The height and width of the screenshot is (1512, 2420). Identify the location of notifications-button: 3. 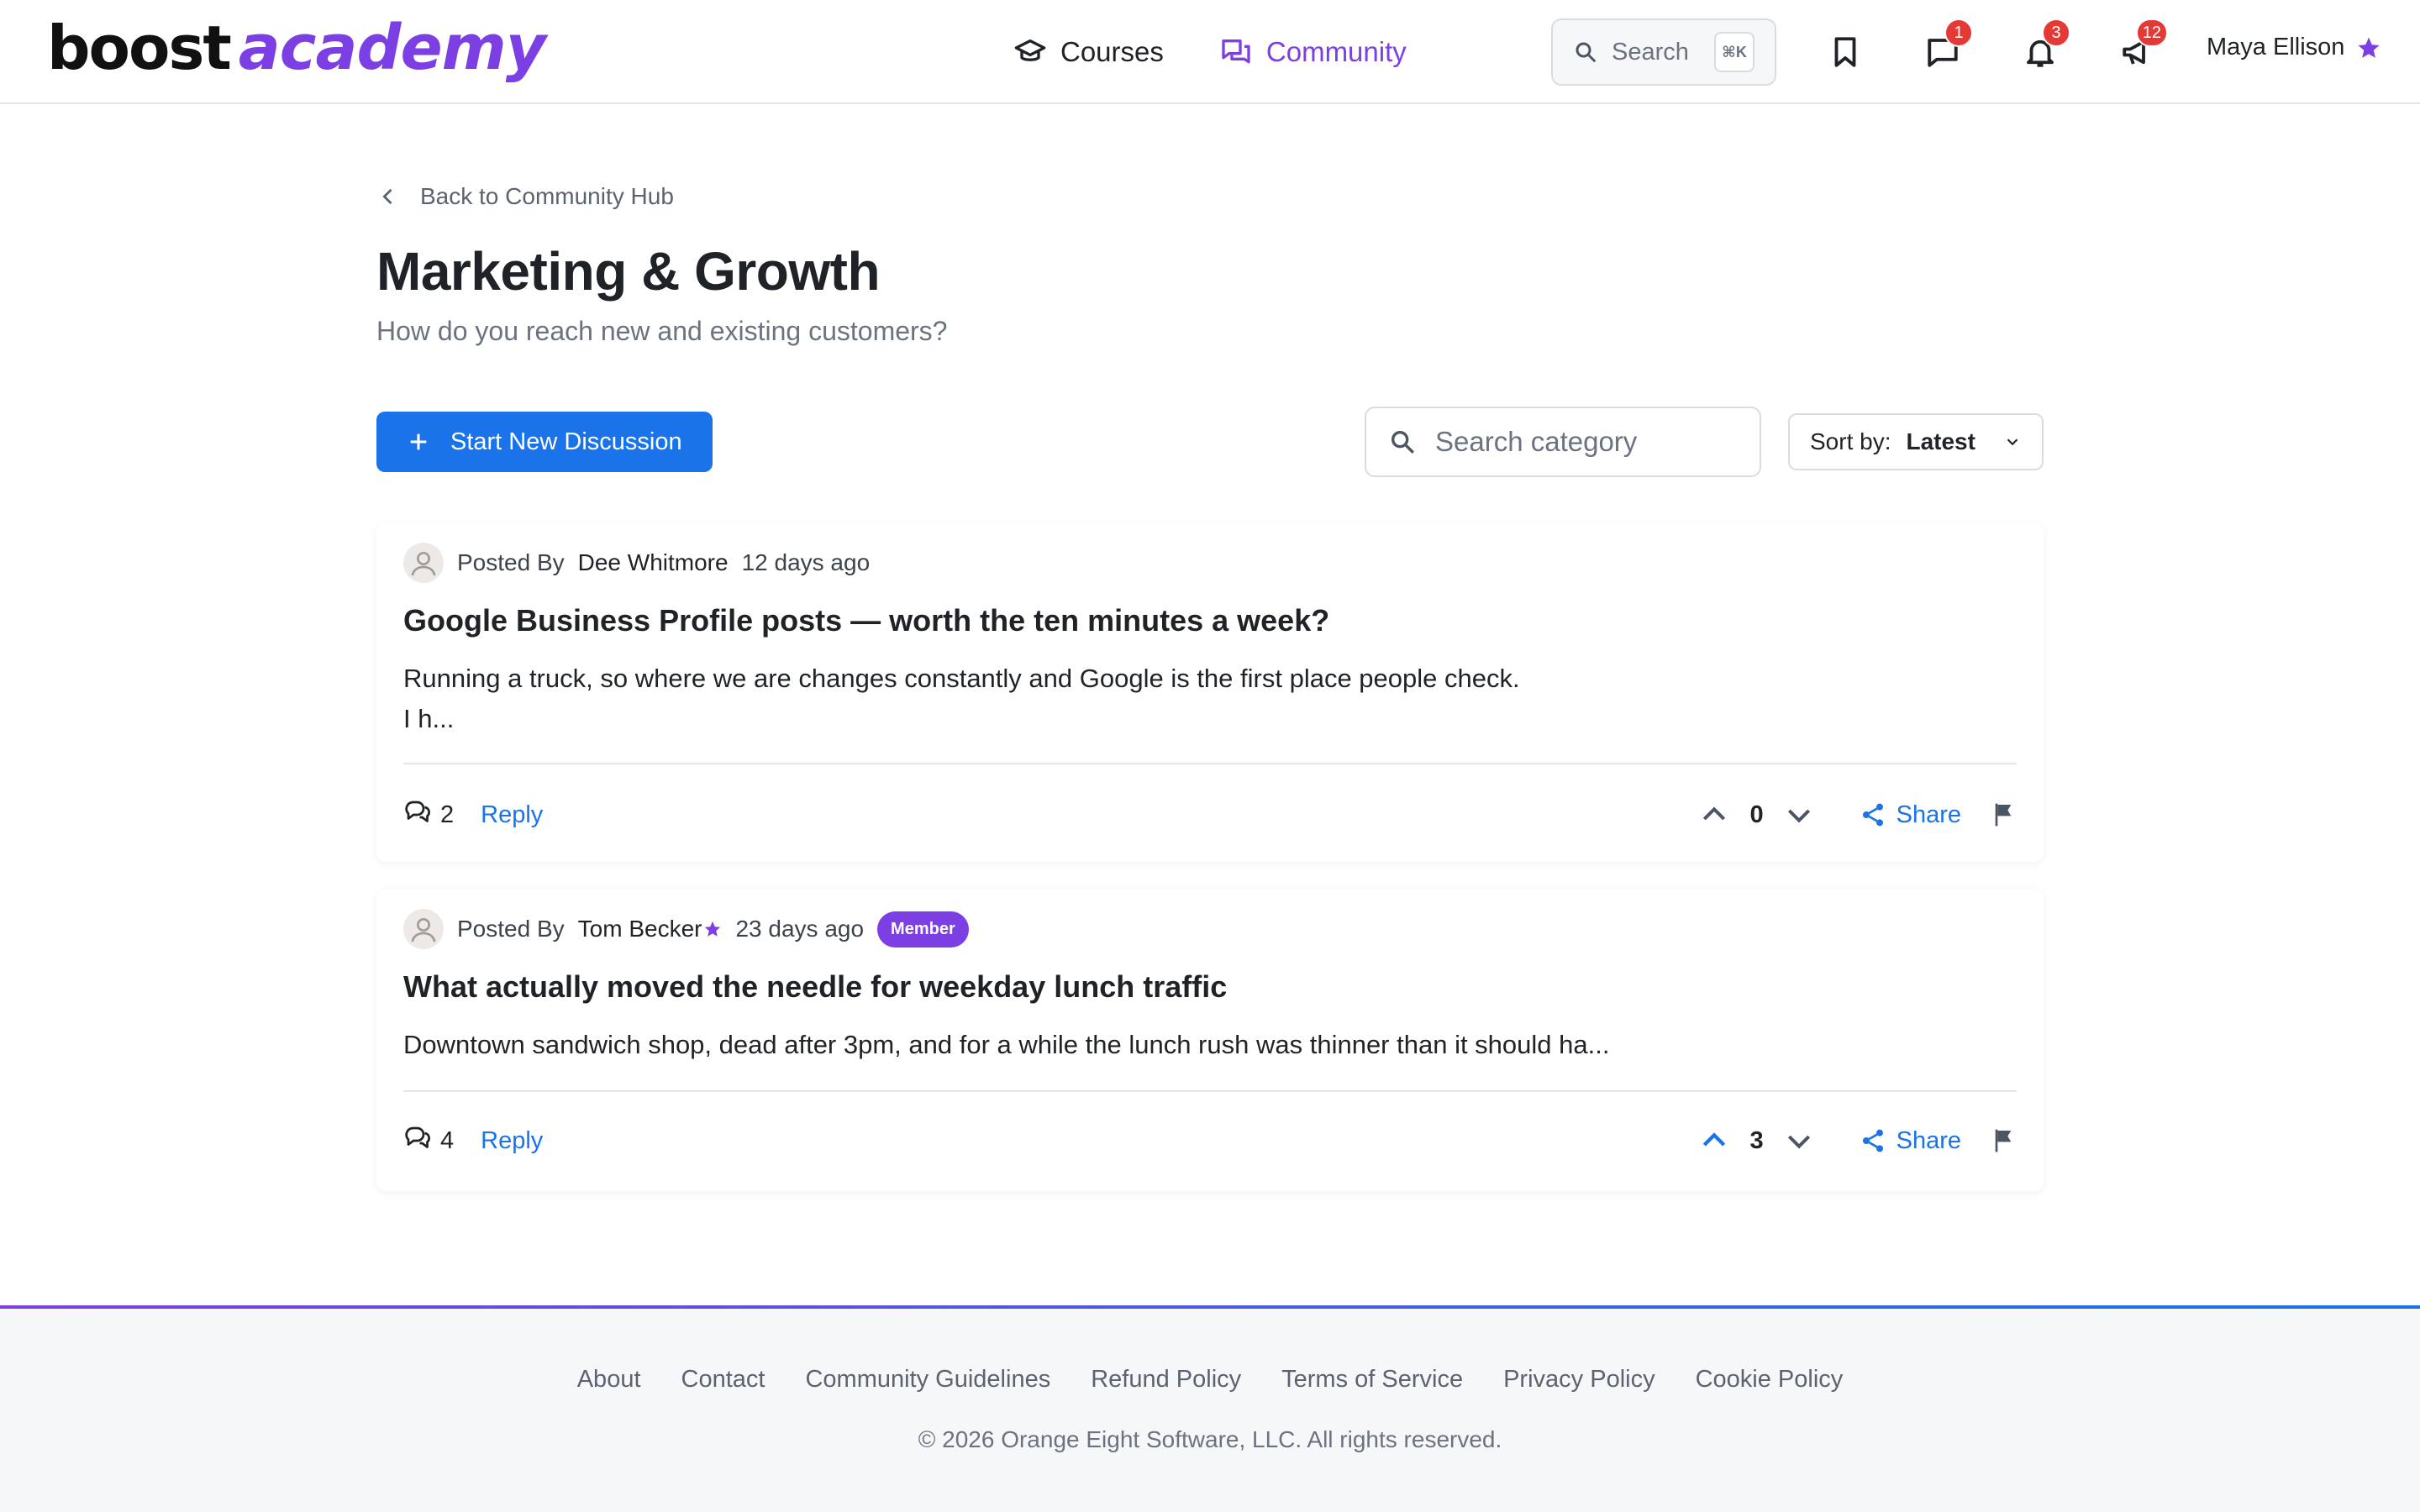
(2044, 47).